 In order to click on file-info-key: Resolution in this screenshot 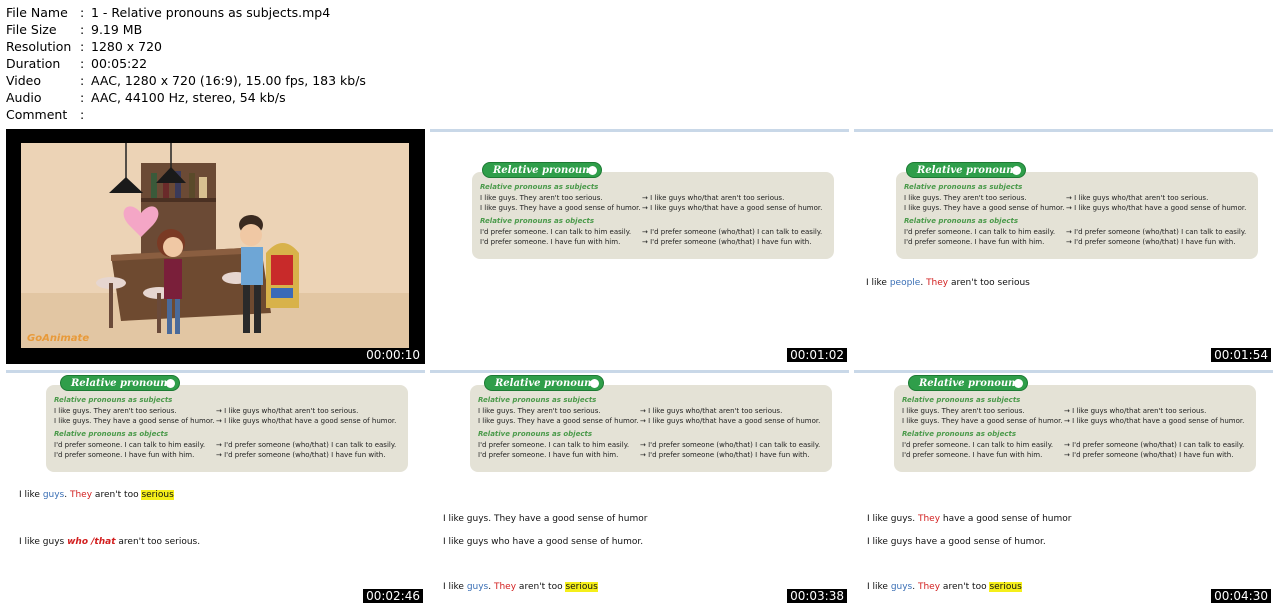, I will do `click(39, 46)`.